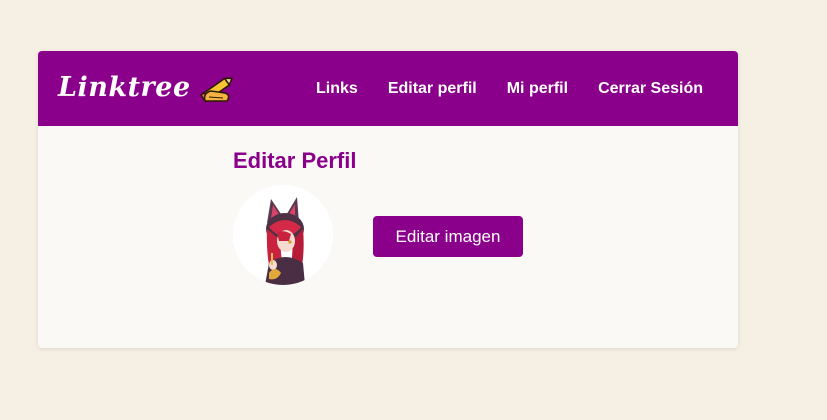 The height and width of the screenshot is (420, 827). I want to click on anime-character-avatar-icon, so click(283, 235).